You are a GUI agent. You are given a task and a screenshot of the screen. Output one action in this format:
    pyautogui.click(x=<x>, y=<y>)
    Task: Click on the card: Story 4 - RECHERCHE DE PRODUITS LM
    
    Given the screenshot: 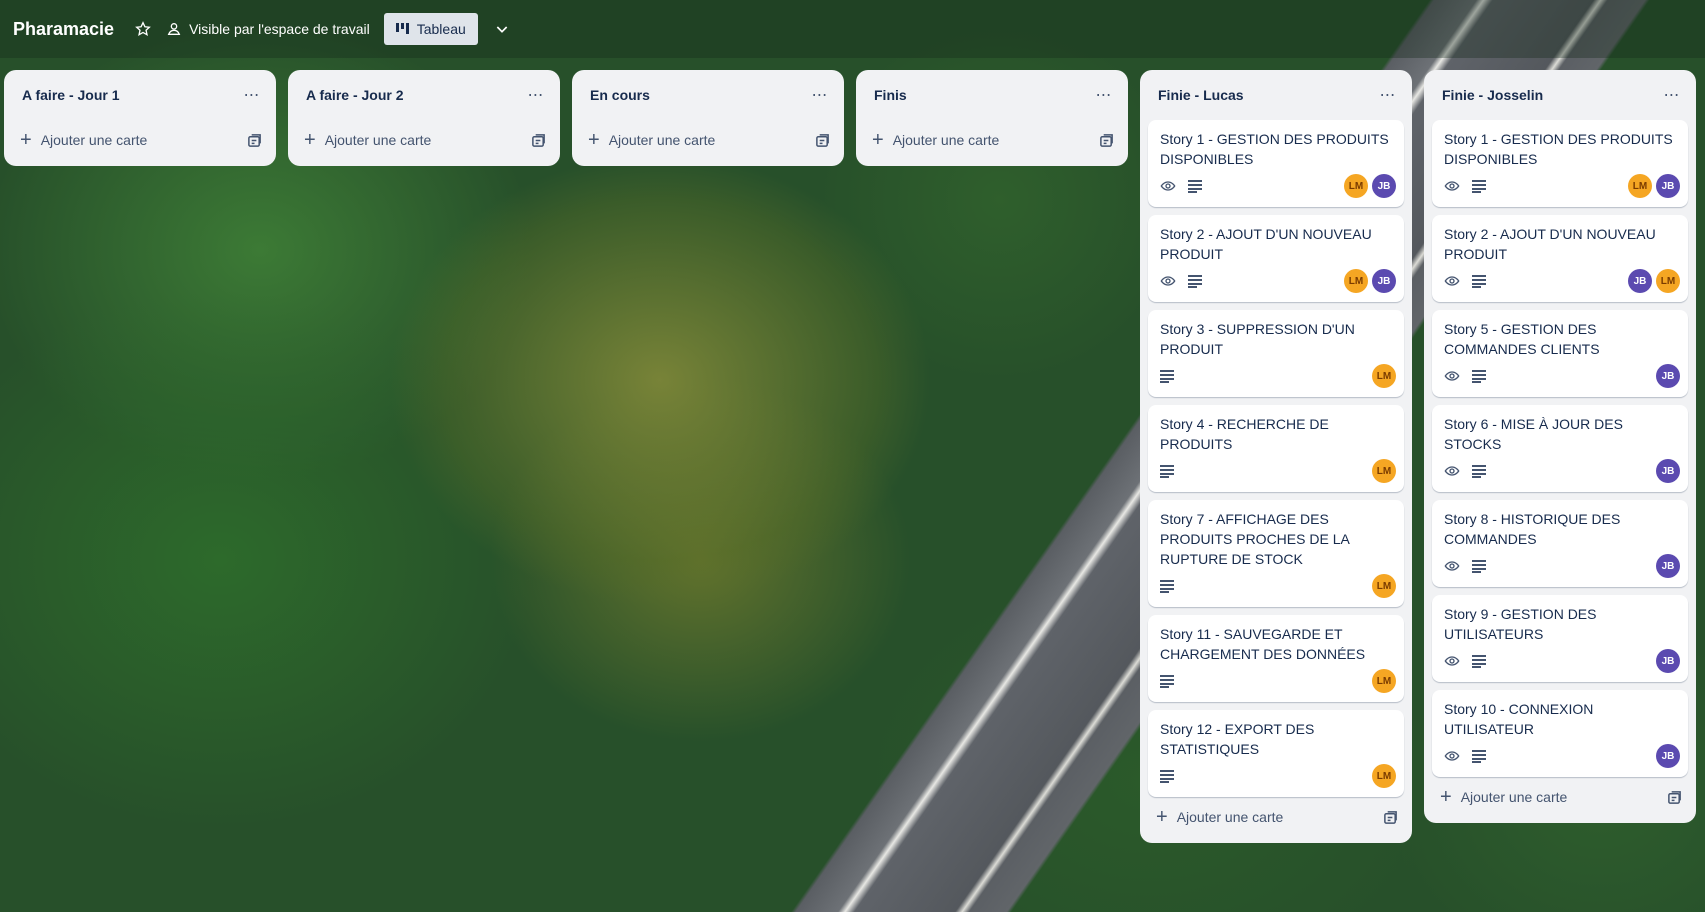 What is the action you would take?
    pyautogui.click(x=1276, y=448)
    